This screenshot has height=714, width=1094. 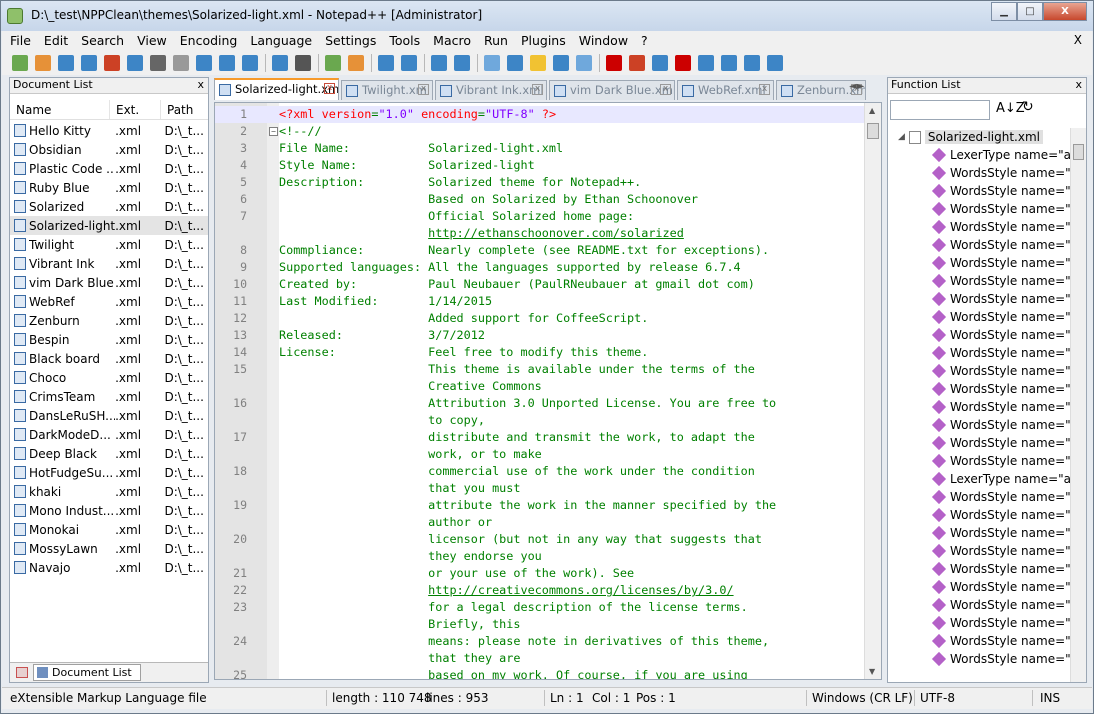 I want to click on code-line: to copy,, so click(x=540, y=420).